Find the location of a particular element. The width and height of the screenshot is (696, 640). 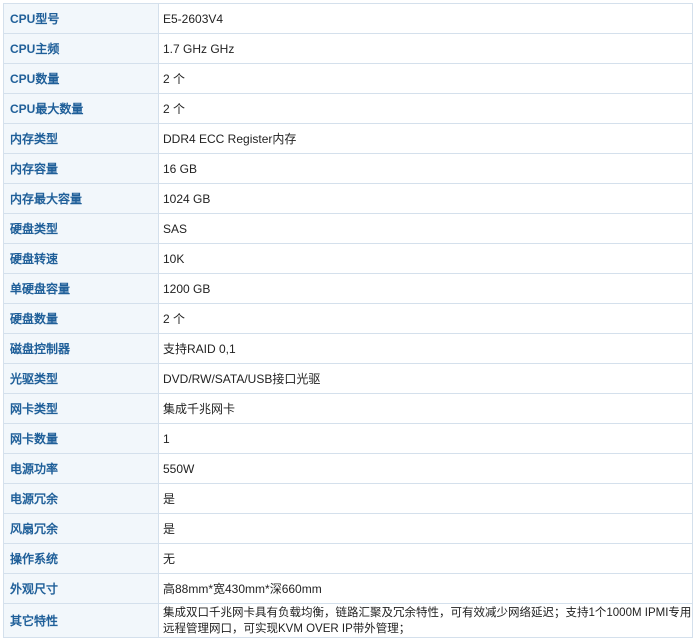

spec-row-memory-capacity: 内存容量 16 GB is located at coordinates (348, 168).